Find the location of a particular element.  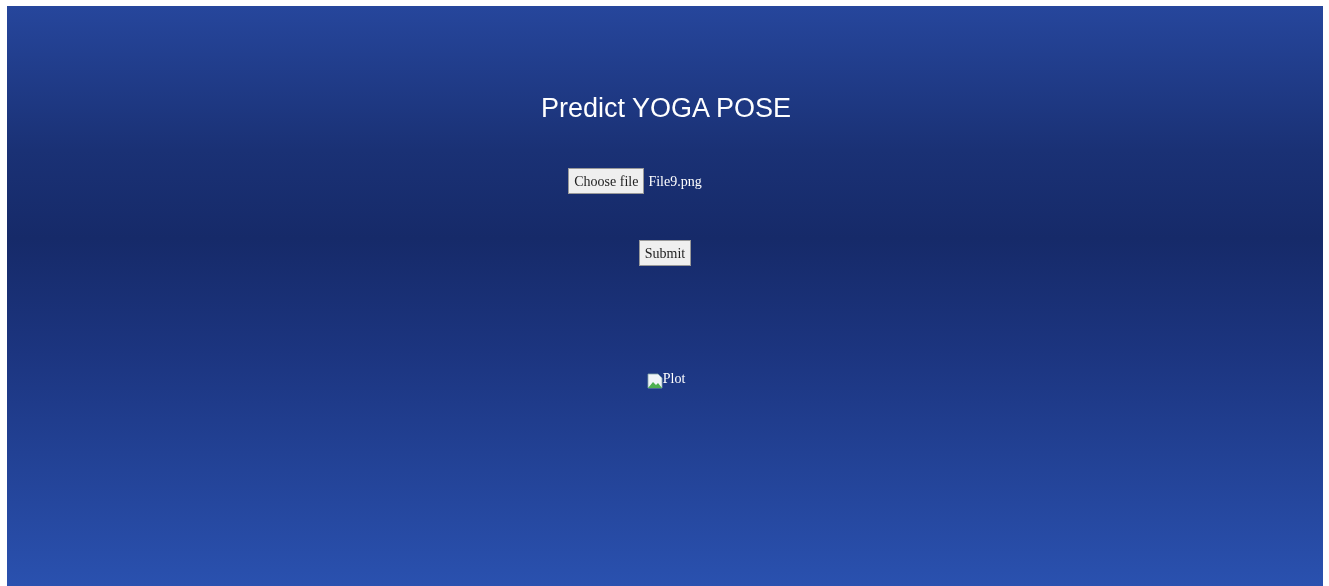

image-alt-text: Plot is located at coordinates (674, 379).